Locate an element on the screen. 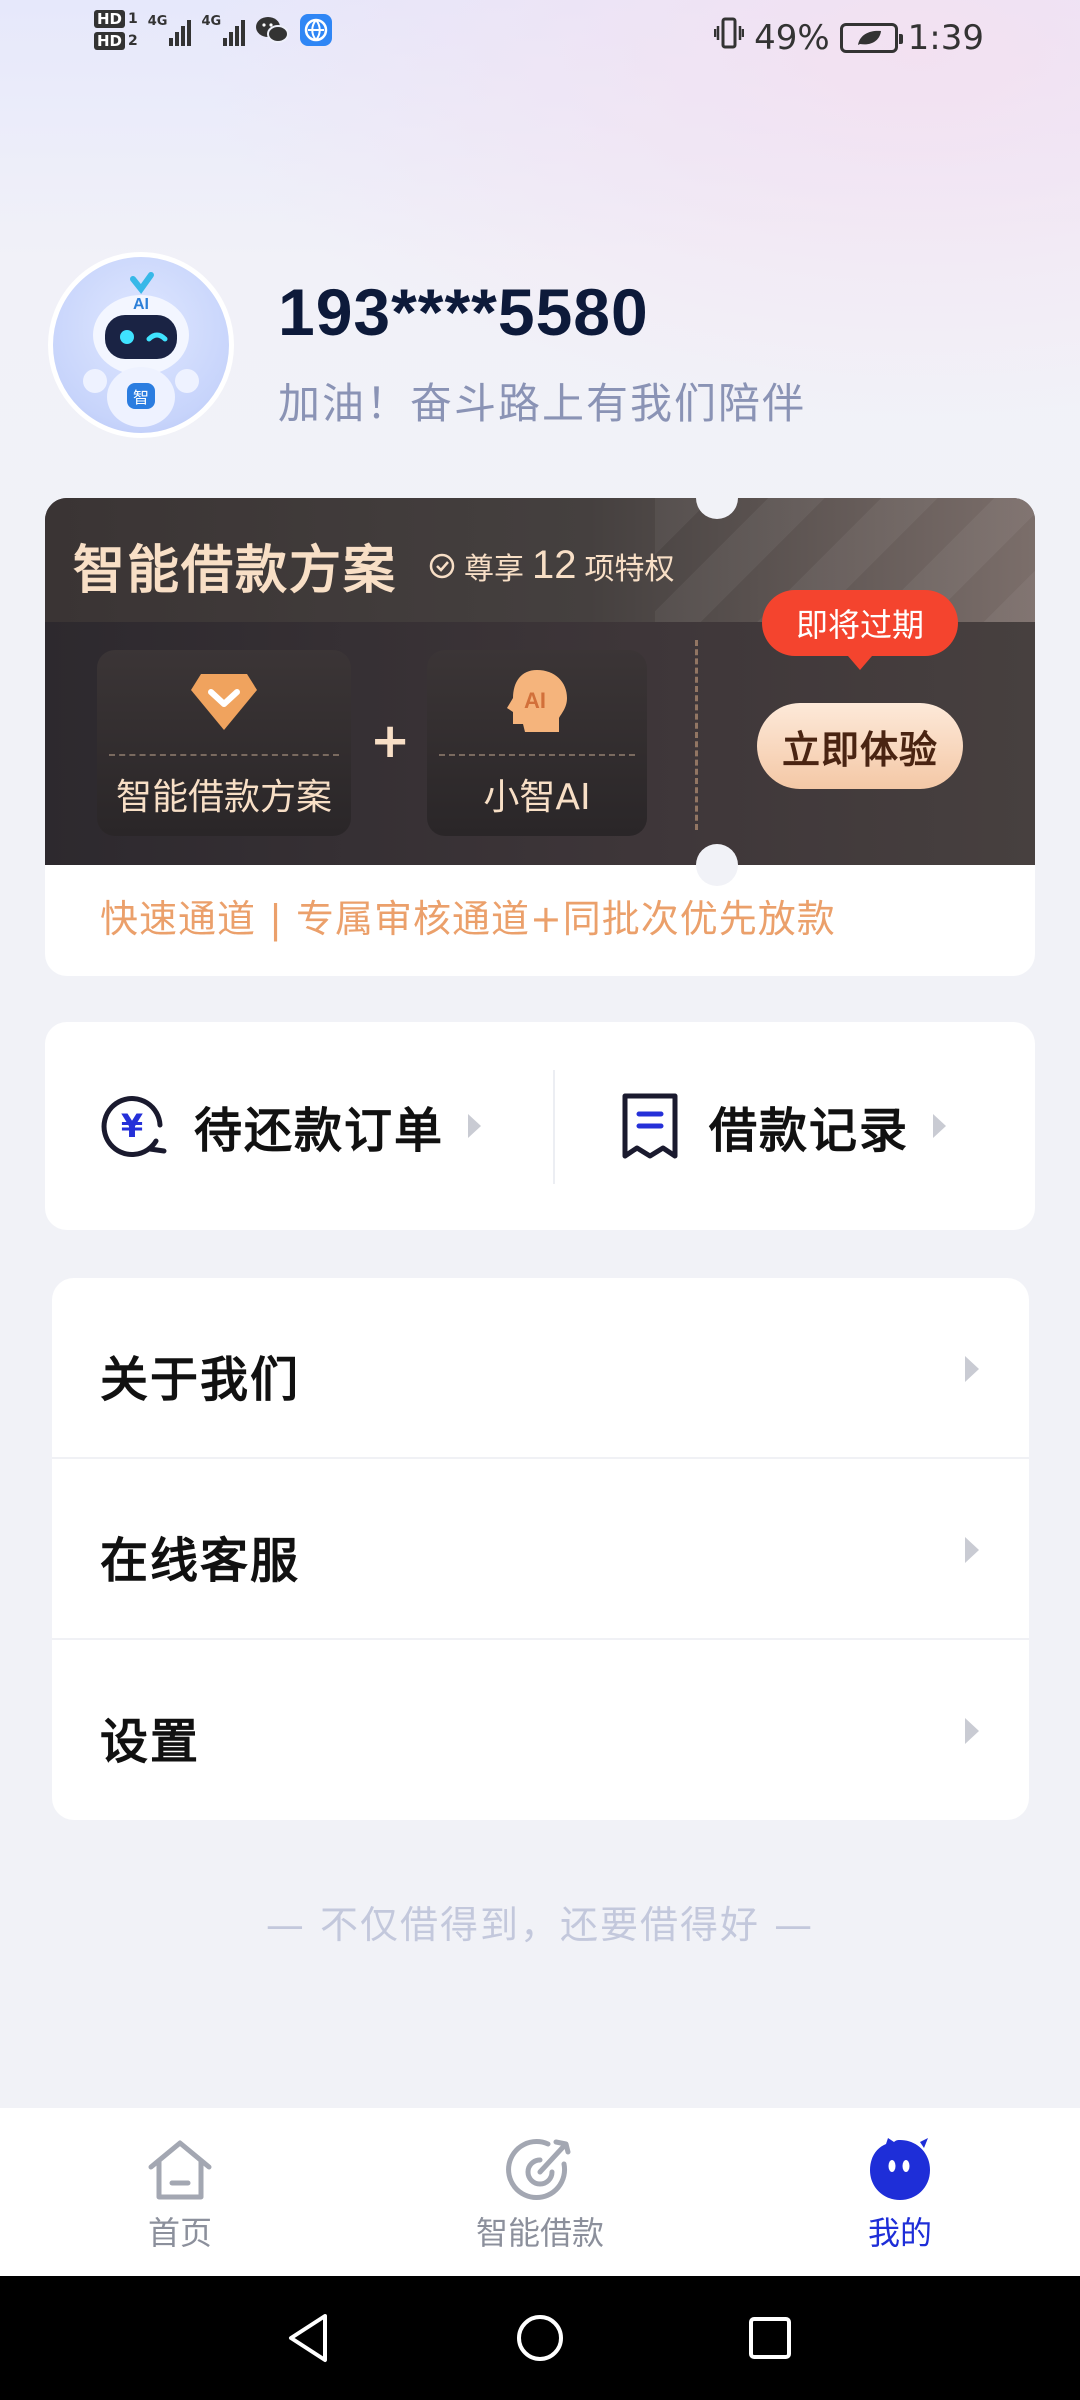 Image resolution: width=1080 pixels, height=2400 pixels. clock: 1:39 is located at coordinates (945, 37).